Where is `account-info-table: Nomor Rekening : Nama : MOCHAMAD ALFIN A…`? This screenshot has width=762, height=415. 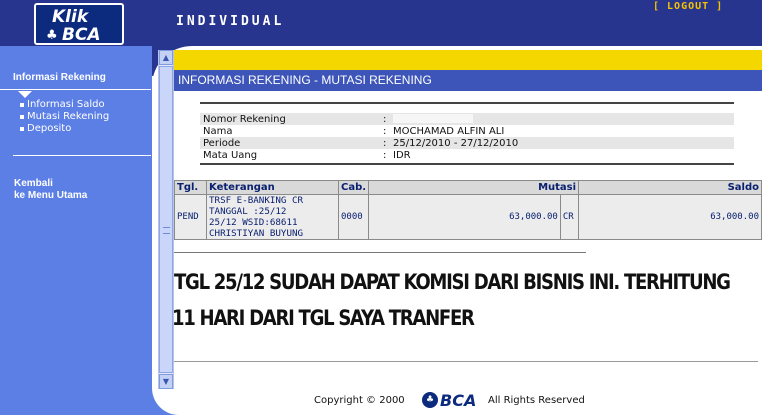 account-info-table: Nomor Rekening : Nama : MOCHAMAD ALFIN A… is located at coordinates (467, 137).